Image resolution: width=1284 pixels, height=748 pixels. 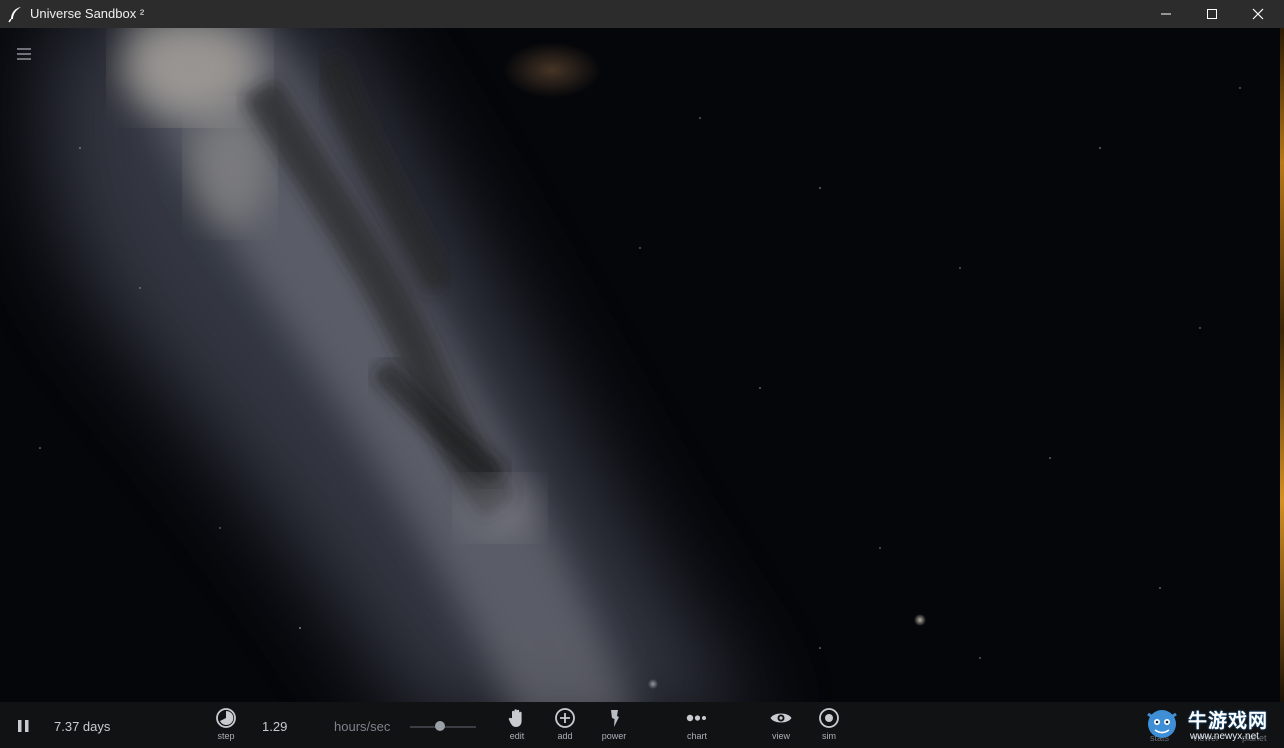 I want to click on edit-button: edit, so click(x=517, y=727).